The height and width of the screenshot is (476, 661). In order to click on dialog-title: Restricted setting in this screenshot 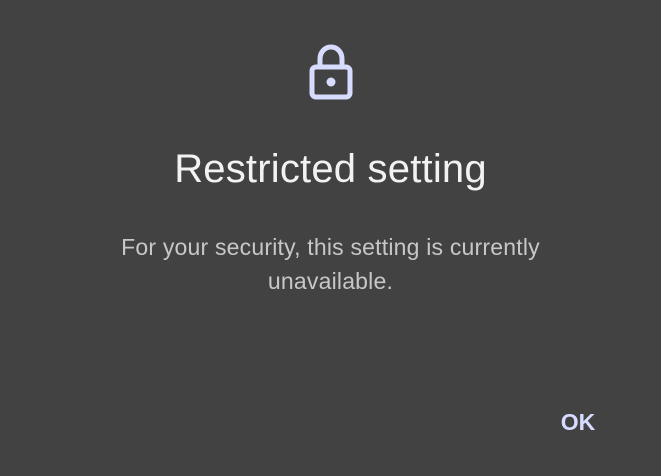, I will do `click(330, 169)`.